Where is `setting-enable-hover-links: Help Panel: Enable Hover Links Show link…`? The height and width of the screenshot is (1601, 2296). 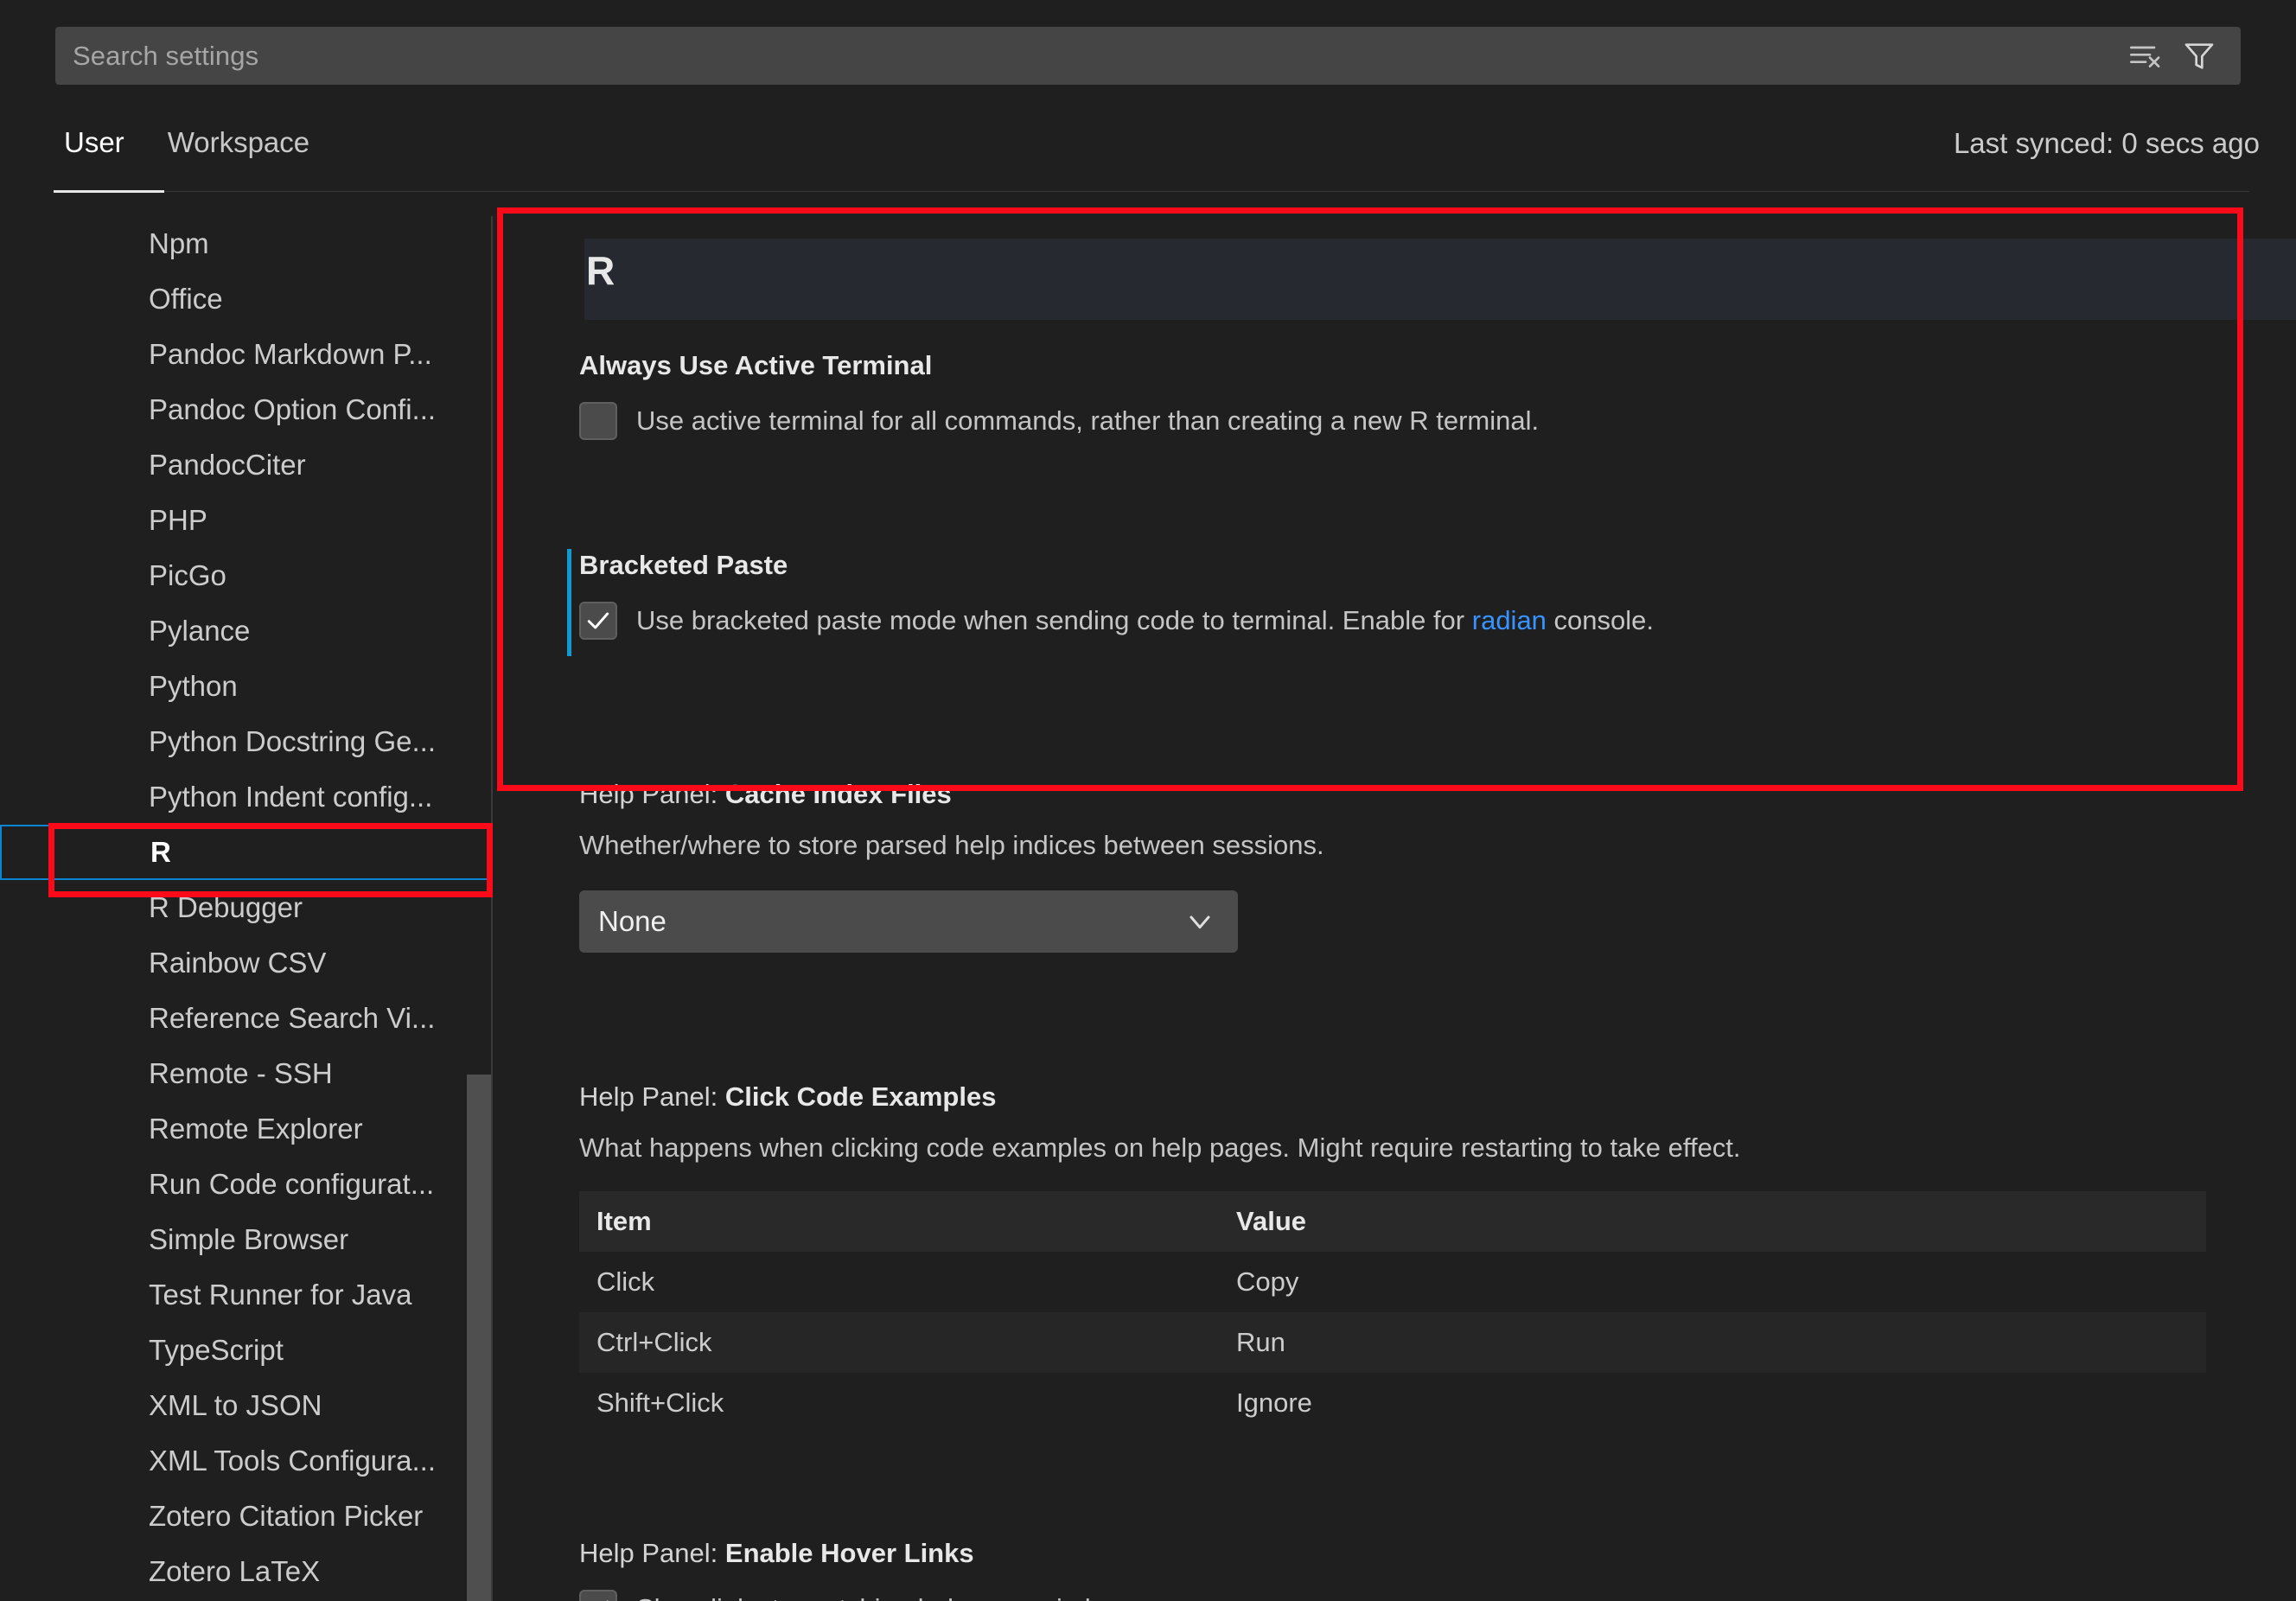
setting-enable-hover-links: Help Panel: Enable Hover Links Show link… is located at coordinates (865, 1569).